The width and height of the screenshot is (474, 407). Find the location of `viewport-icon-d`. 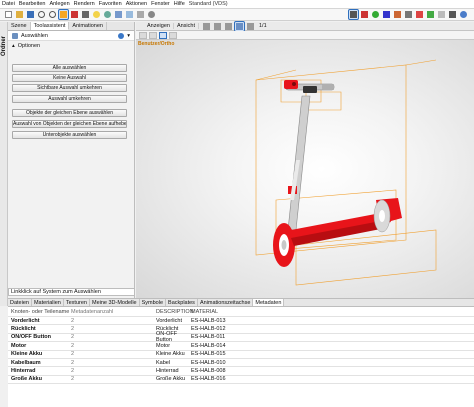

viewport-icon-d is located at coordinates (239, 26).